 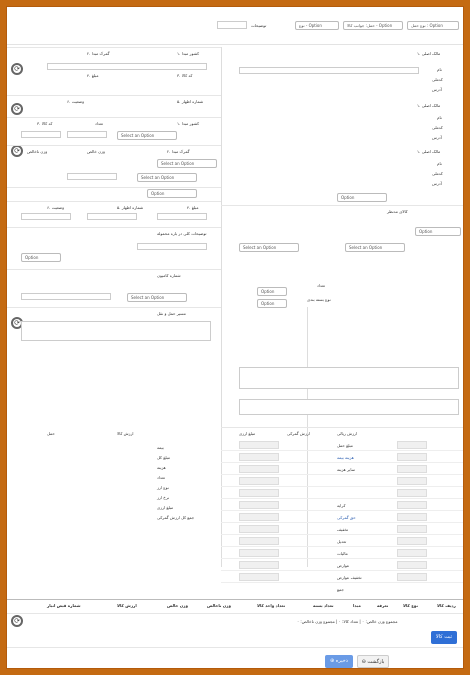 I want to click on notes-area, so click(x=349, y=378).